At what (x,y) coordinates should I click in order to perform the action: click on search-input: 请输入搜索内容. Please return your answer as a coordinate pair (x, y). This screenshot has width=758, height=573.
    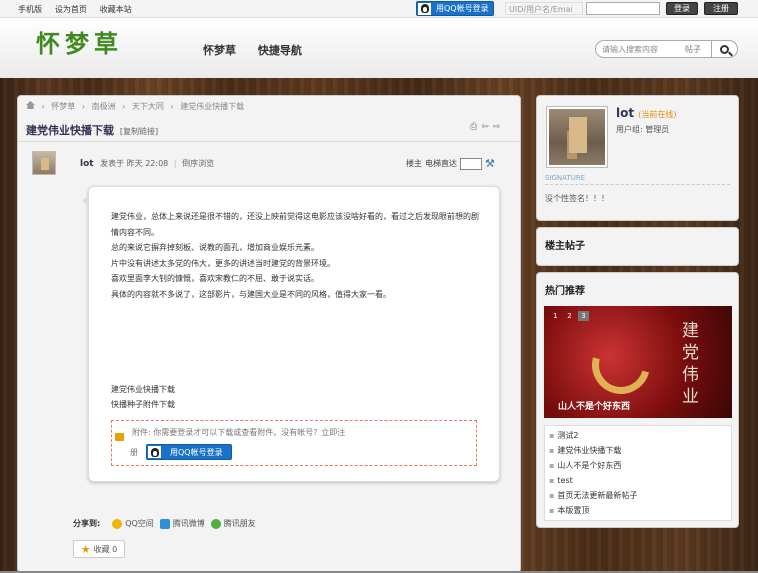
    Looking at the image, I should click on (630, 49).